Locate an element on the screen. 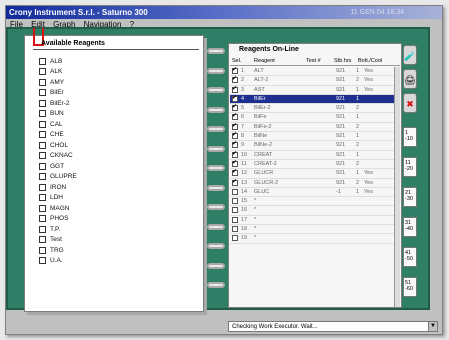  available-reagent-item: GGT is located at coordinates (58, 166).